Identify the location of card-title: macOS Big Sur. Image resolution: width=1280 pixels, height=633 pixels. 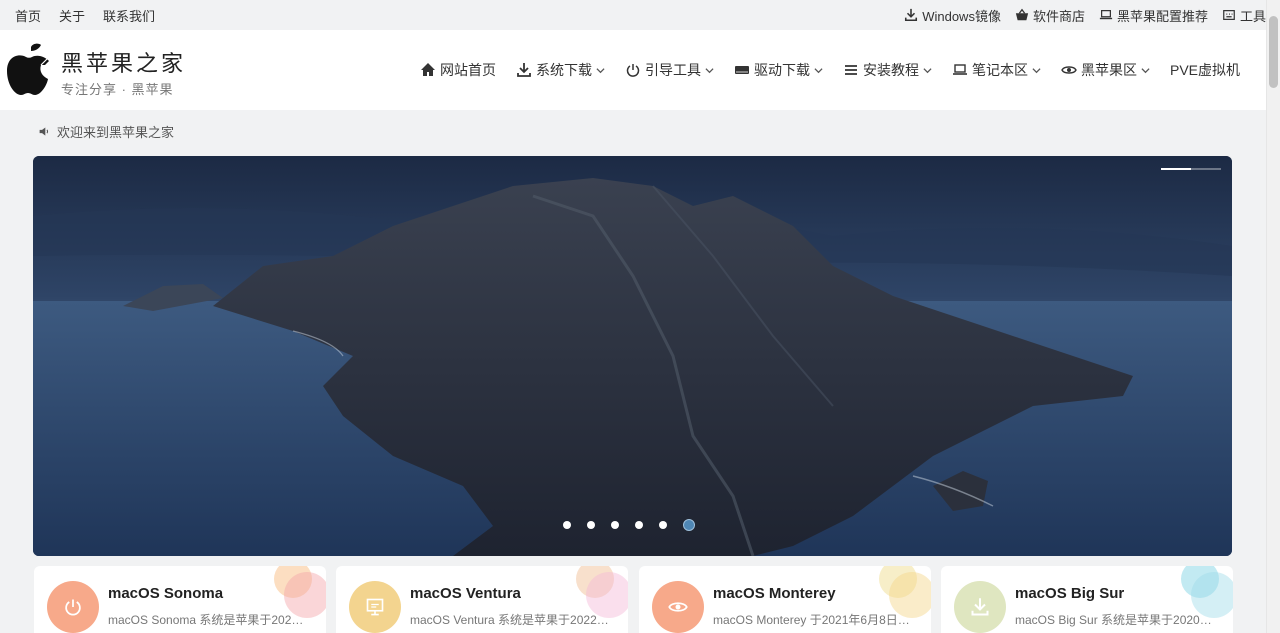
(1069, 593).